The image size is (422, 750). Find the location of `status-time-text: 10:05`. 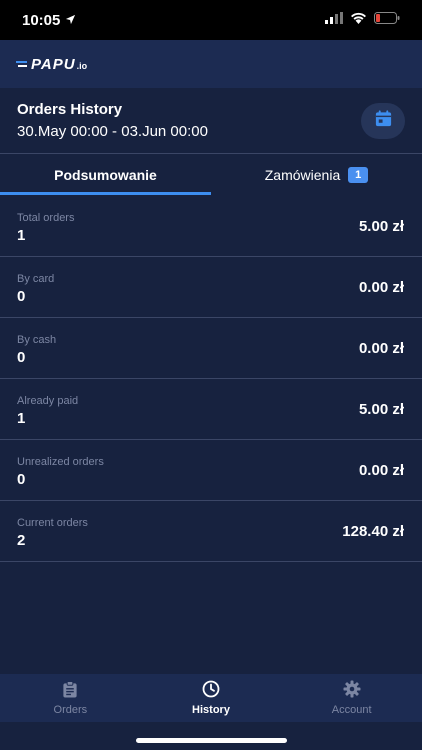

status-time-text: 10:05 is located at coordinates (41, 20).